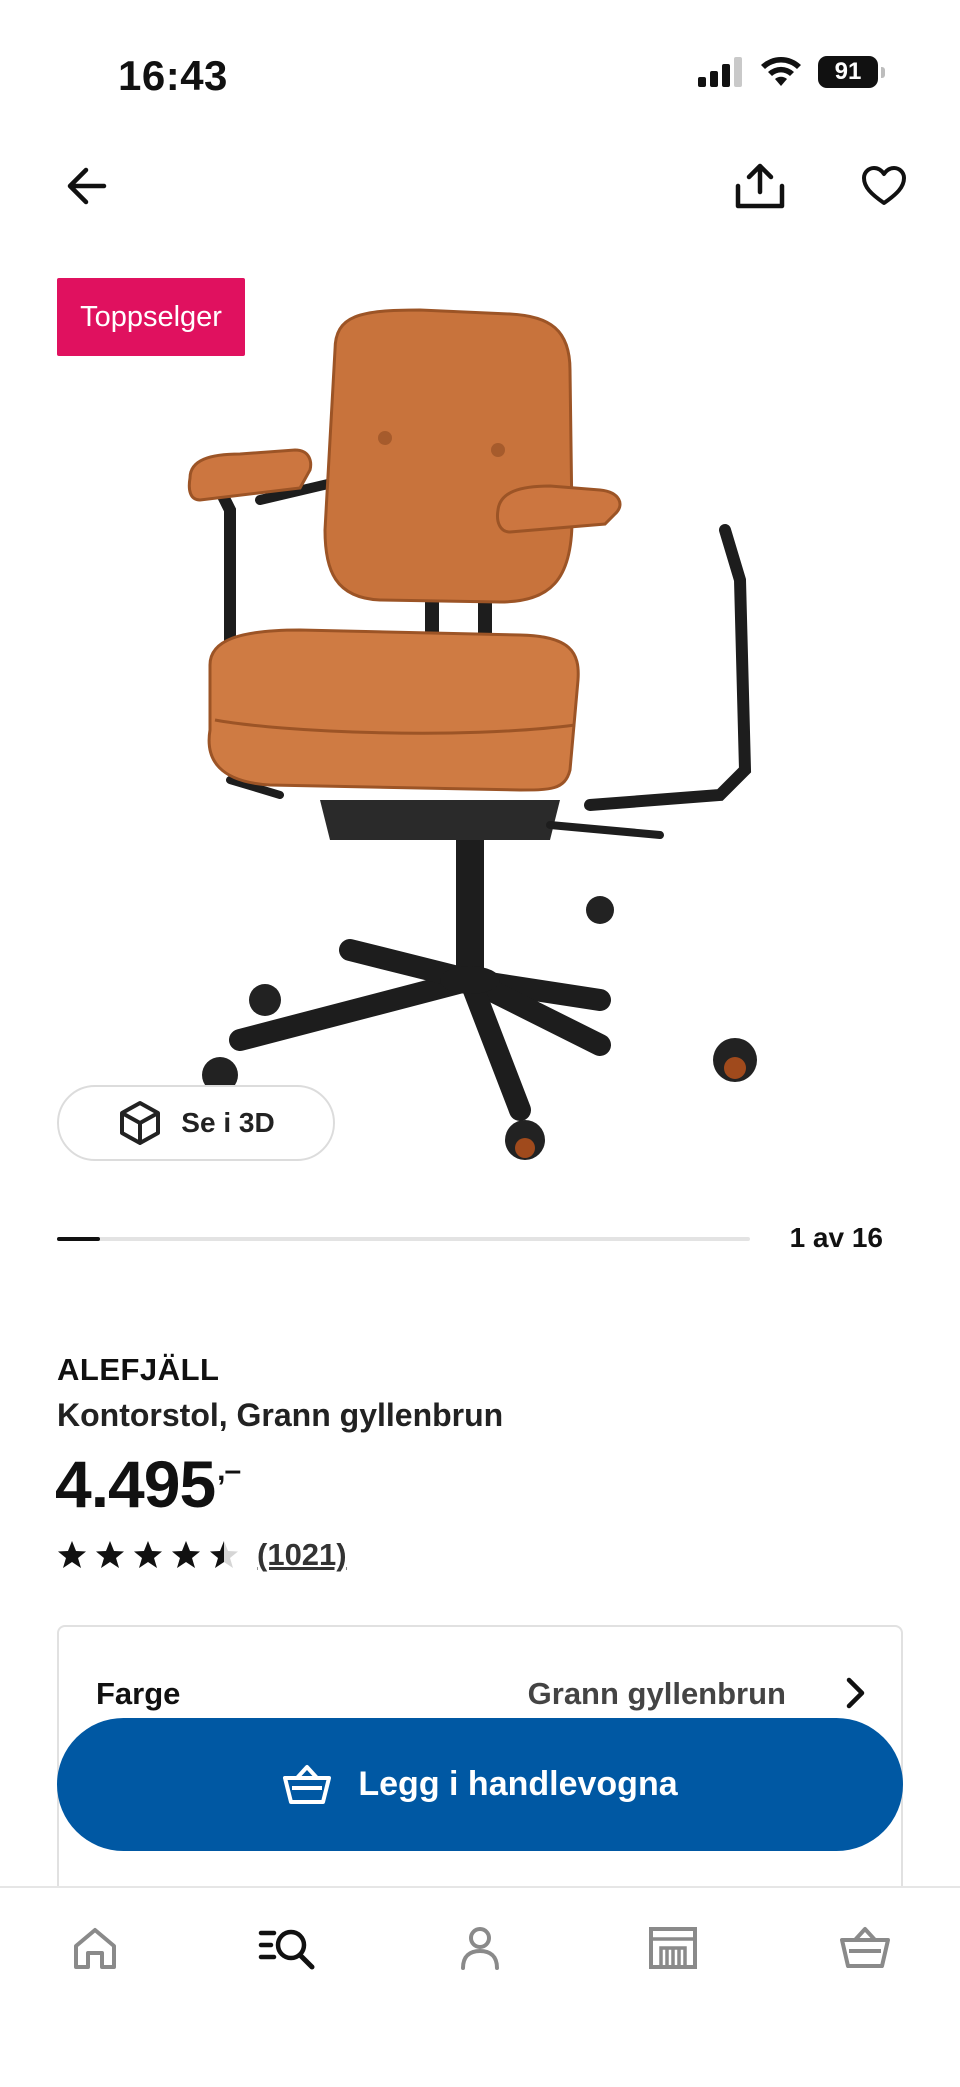  I want to click on price-value: 4.495, so click(135, 1484).